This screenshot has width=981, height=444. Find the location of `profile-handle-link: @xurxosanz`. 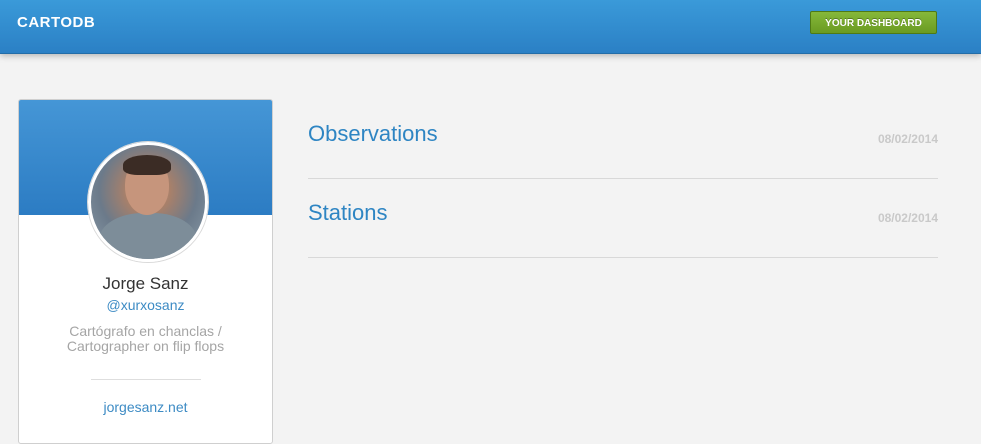

profile-handle-link: @xurxosanz is located at coordinates (145, 305).